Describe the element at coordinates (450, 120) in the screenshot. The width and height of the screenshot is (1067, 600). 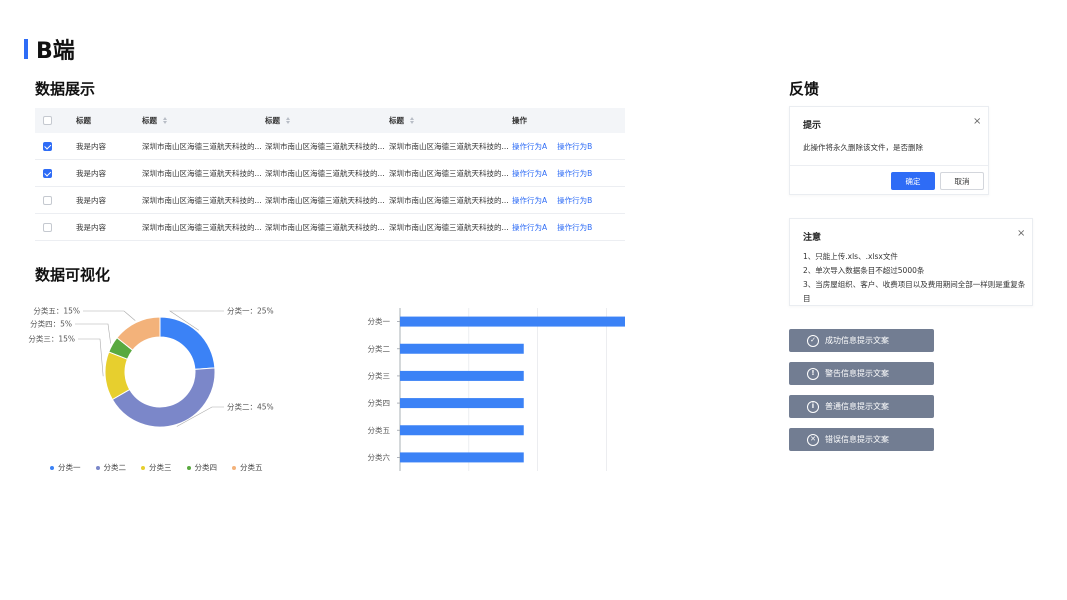
I see `header-col-4: 标题` at that location.